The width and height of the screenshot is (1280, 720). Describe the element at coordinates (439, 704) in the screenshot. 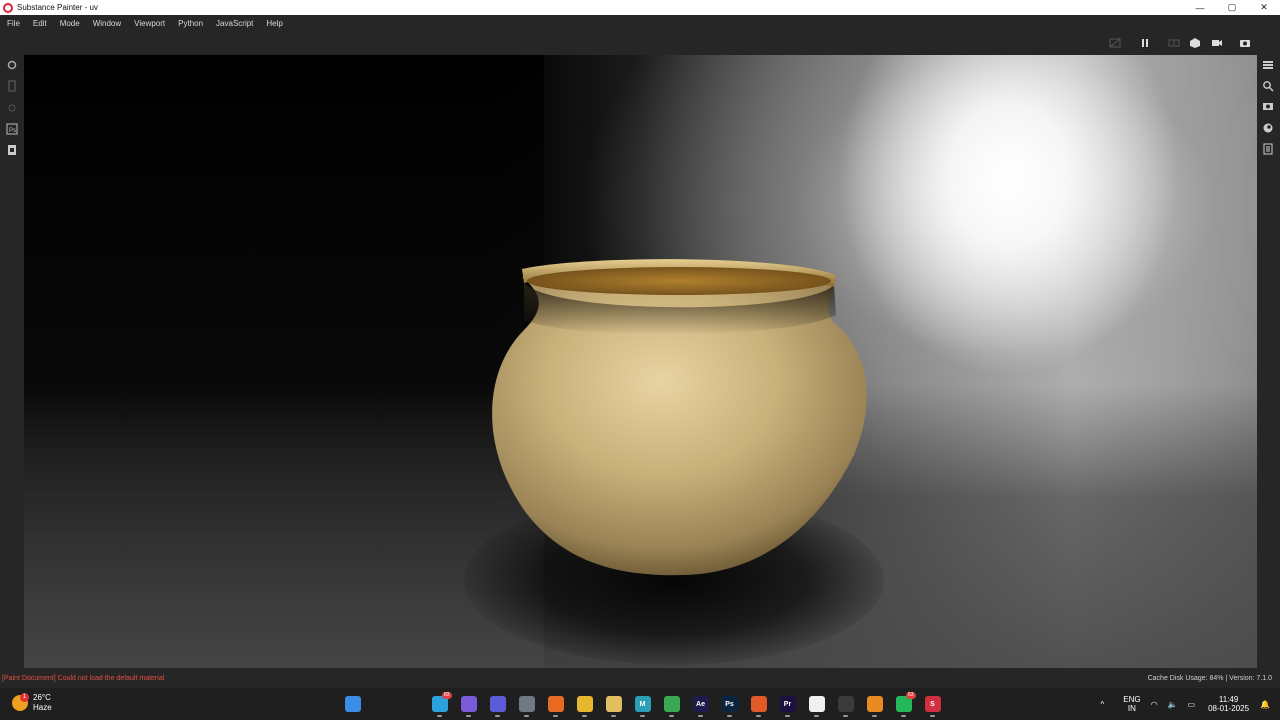

I see `taskbar-app-telegram: 83` at that location.